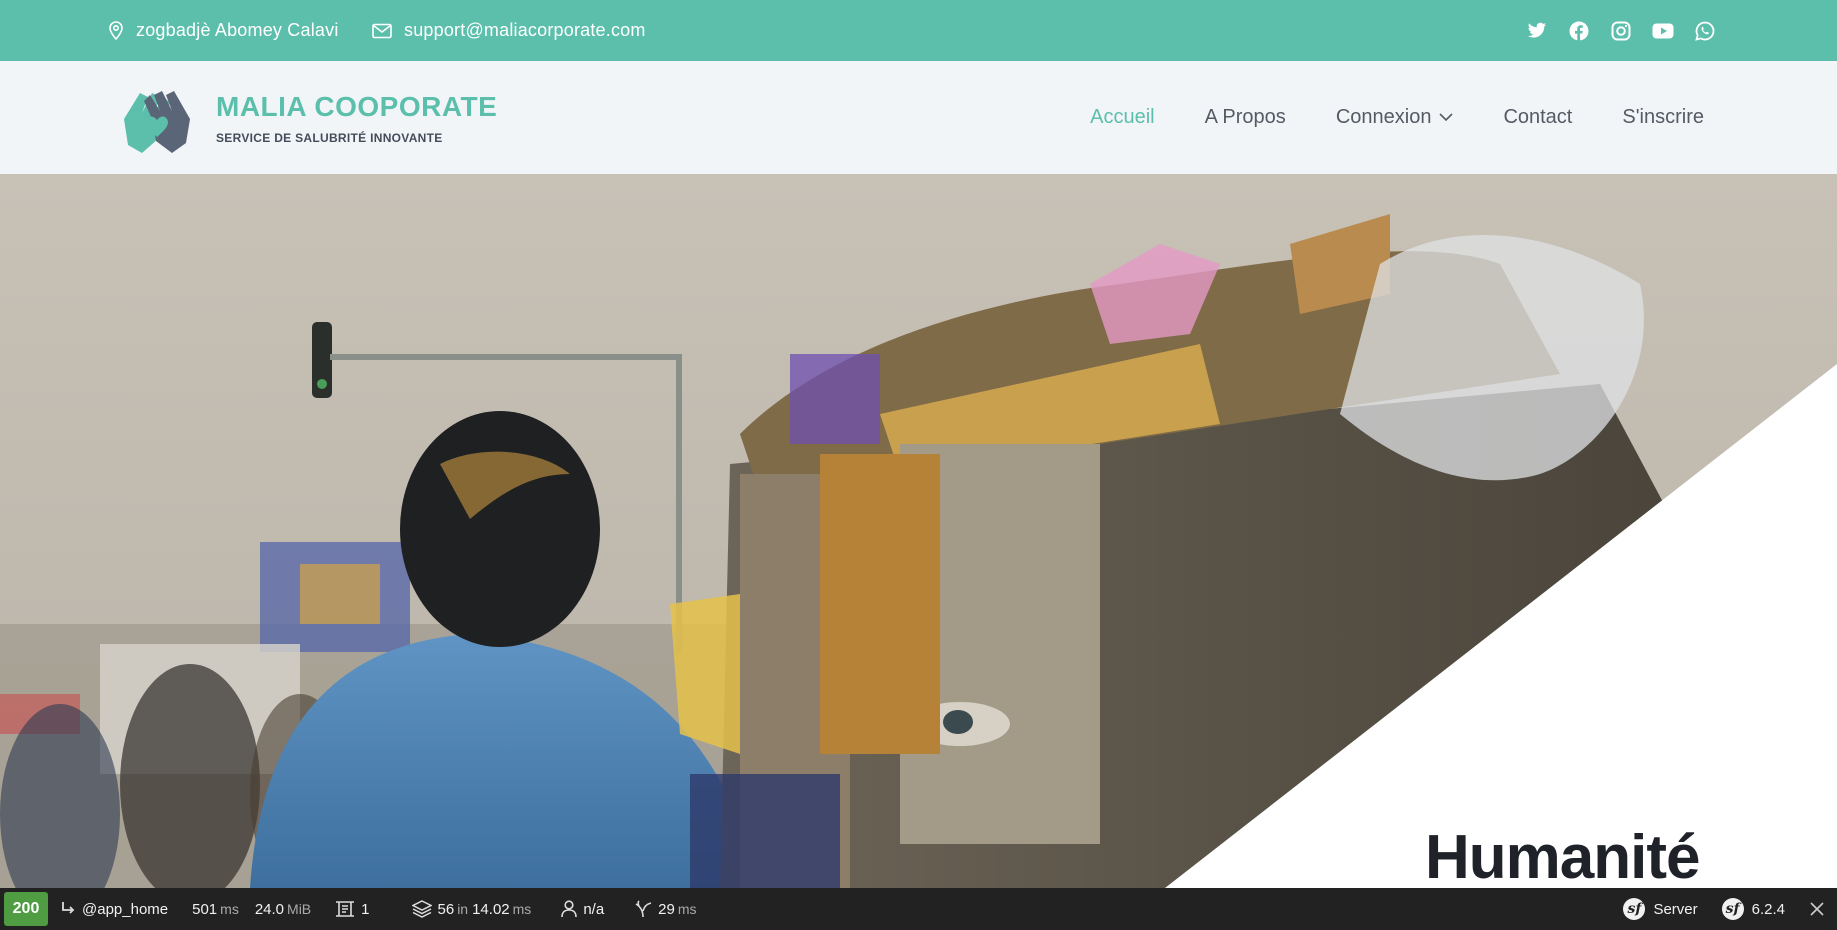 The height and width of the screenshot is (930, 1837). Describe the element at coordinates (446, 909) in the screenshot. I see `cache-count: 56` at that location.